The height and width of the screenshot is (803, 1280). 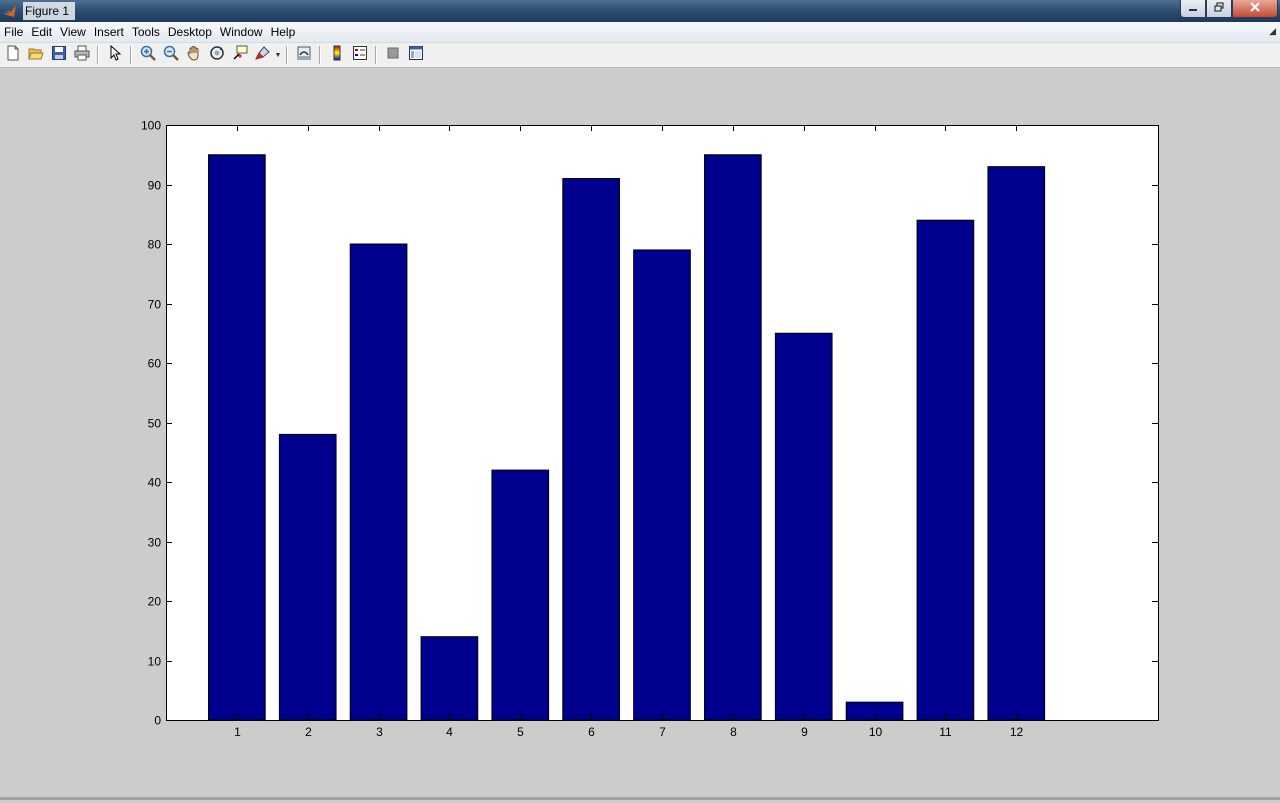 I want to click on restore-icon, so click(x=1219, y=8).